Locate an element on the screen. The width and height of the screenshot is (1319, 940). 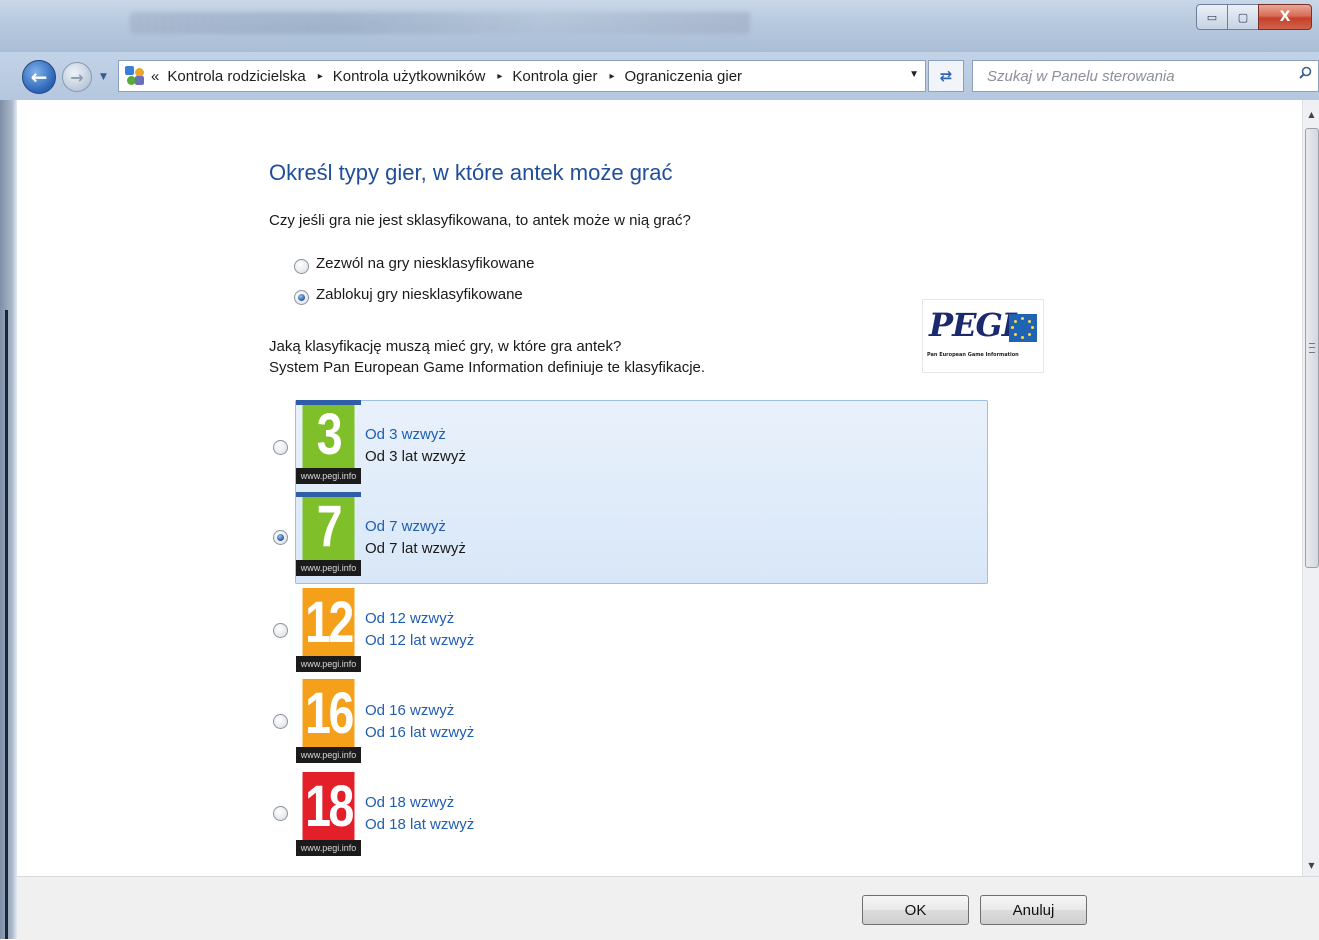
address-overflow-icon: « is located at coordinates (155, 76).